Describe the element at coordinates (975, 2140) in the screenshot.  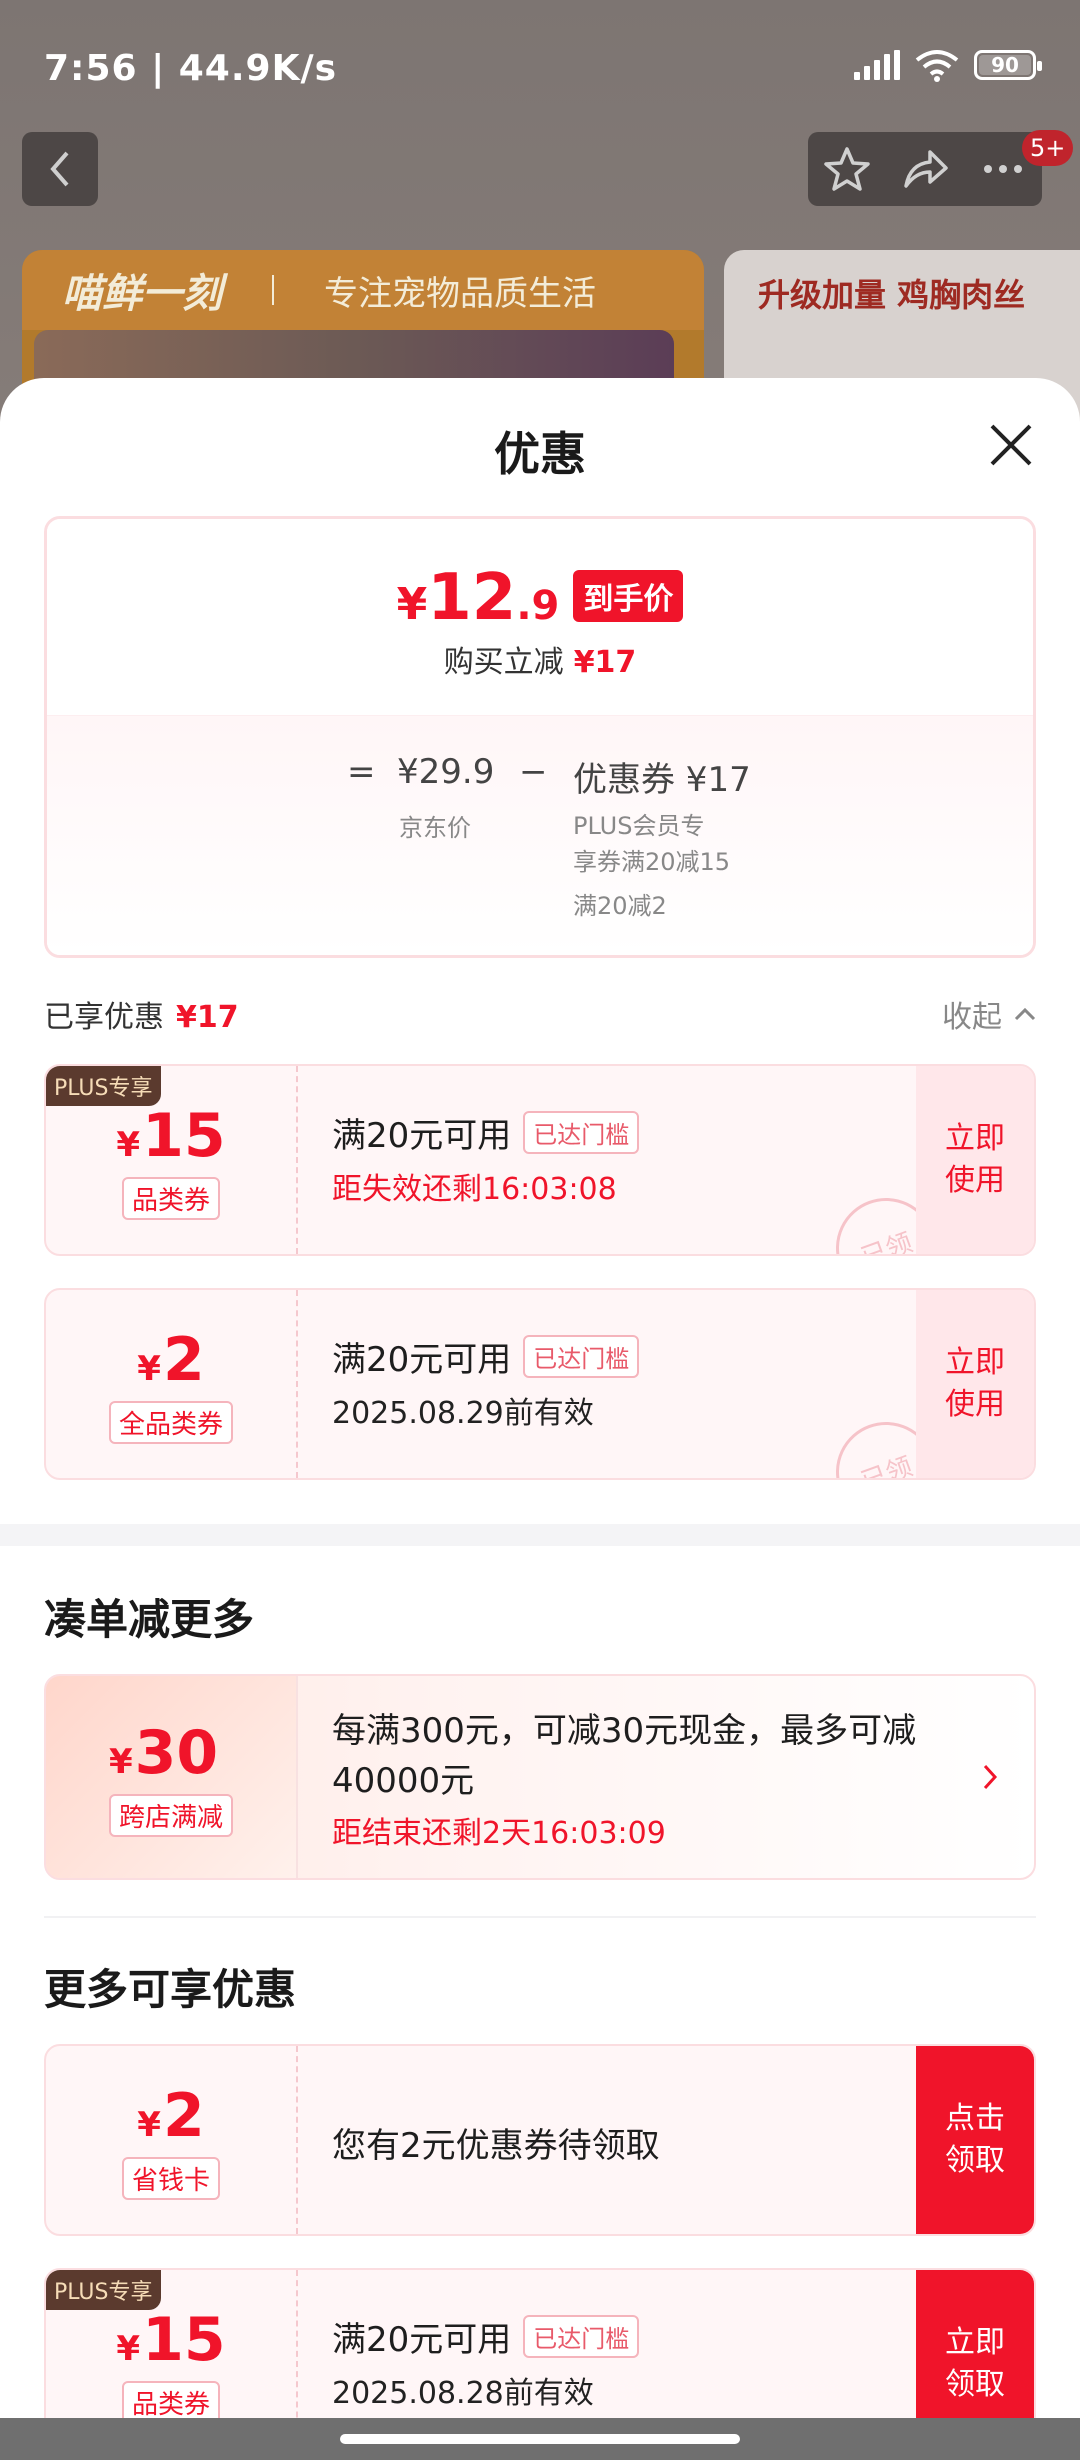
I see `claim-button: 点击 领取` at that location.